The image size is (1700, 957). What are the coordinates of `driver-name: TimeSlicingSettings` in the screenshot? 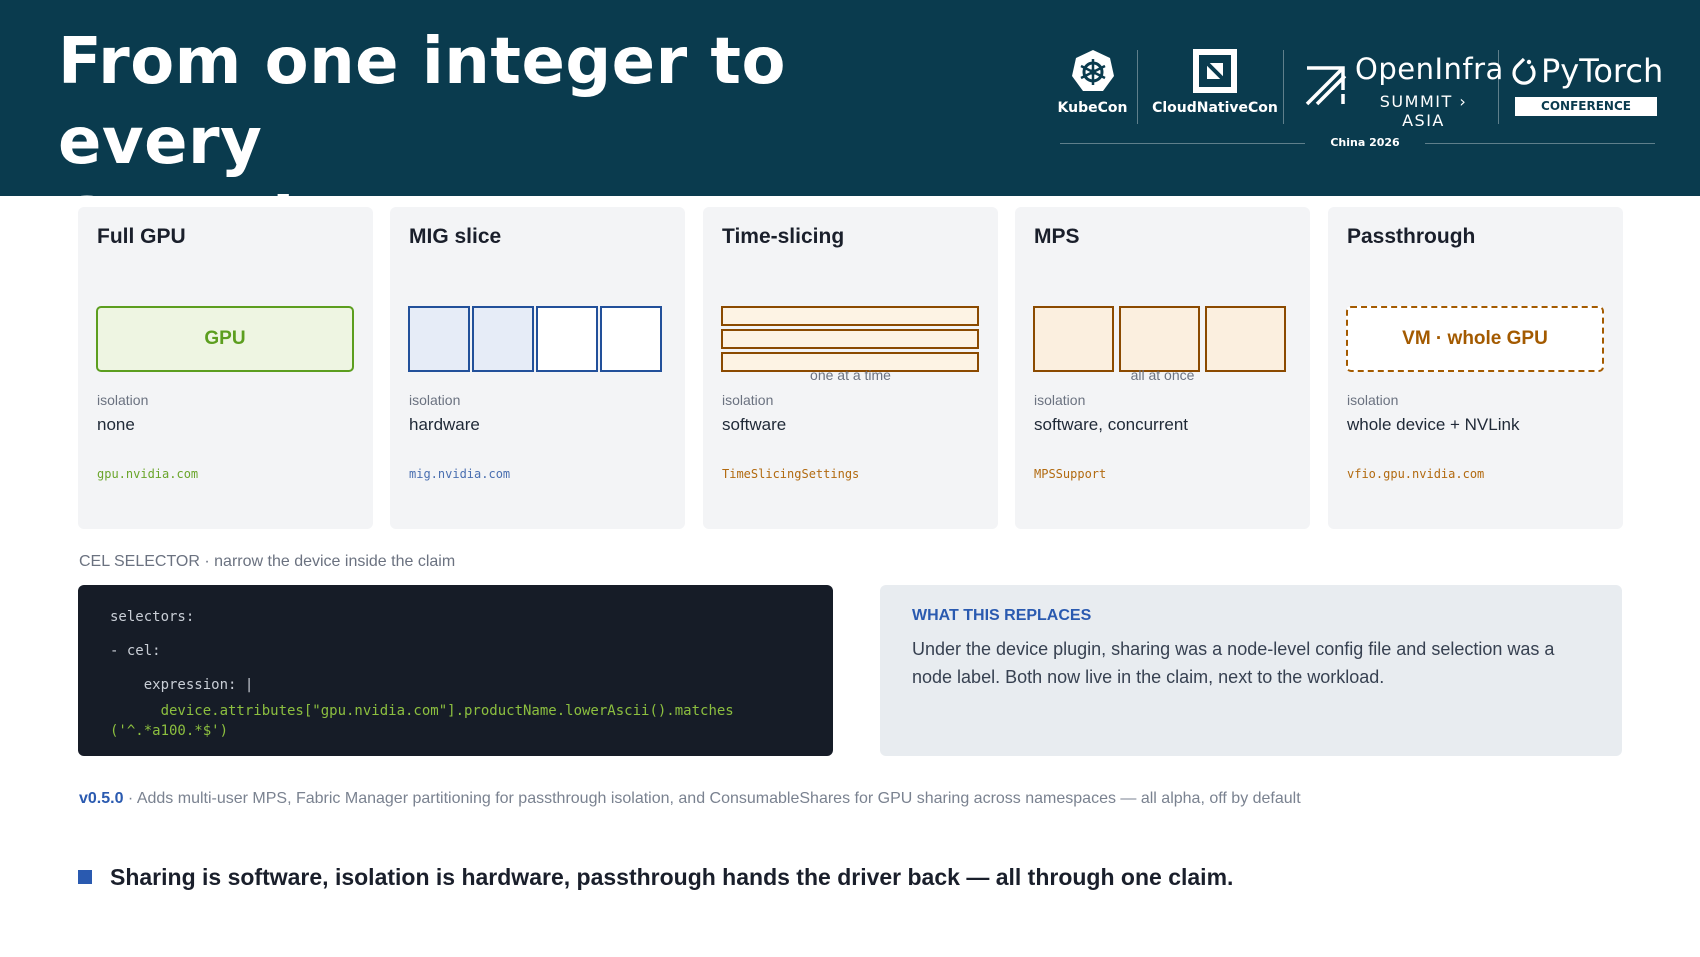 It's located at (791, 474).